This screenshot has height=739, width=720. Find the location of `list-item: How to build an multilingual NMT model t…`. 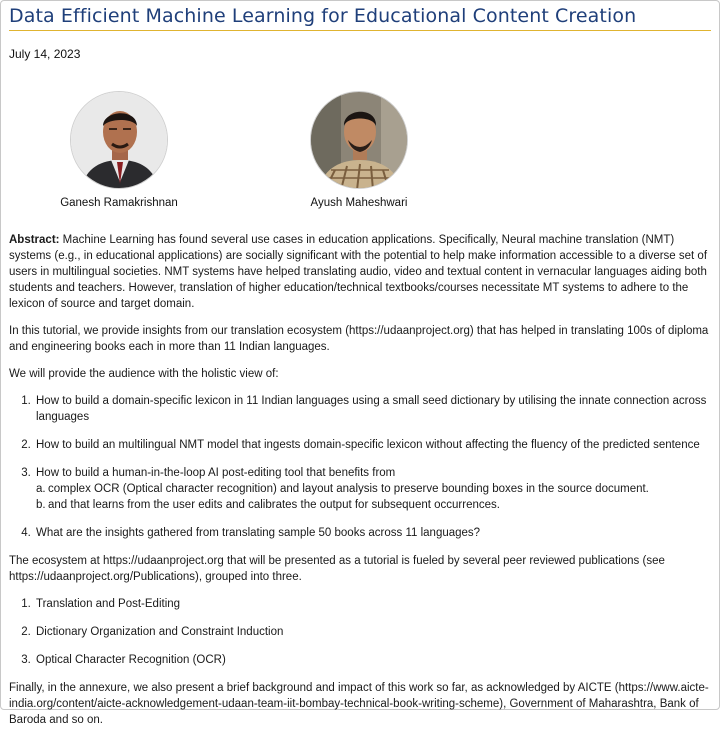

list-item: How to build an multilingual NMT model t… is located at coordinates (373, 445).